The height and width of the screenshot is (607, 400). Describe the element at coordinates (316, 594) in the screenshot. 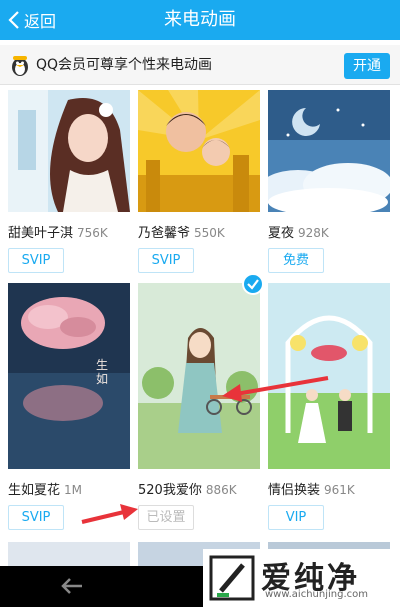

I see `watermark-url: www.aichunjing.com` at that location.